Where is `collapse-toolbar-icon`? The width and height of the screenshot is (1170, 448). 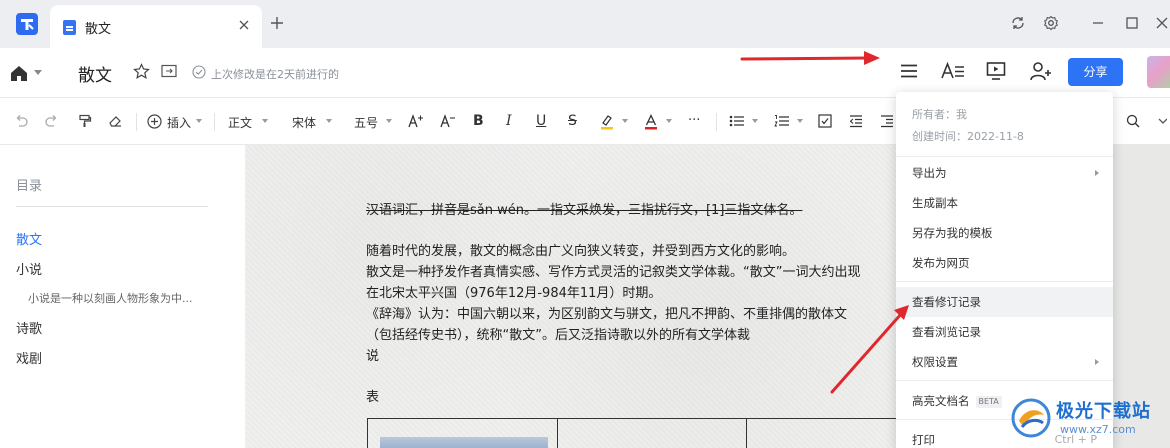
collapse-toolbar-icon is located at coordinates (1162, 121).